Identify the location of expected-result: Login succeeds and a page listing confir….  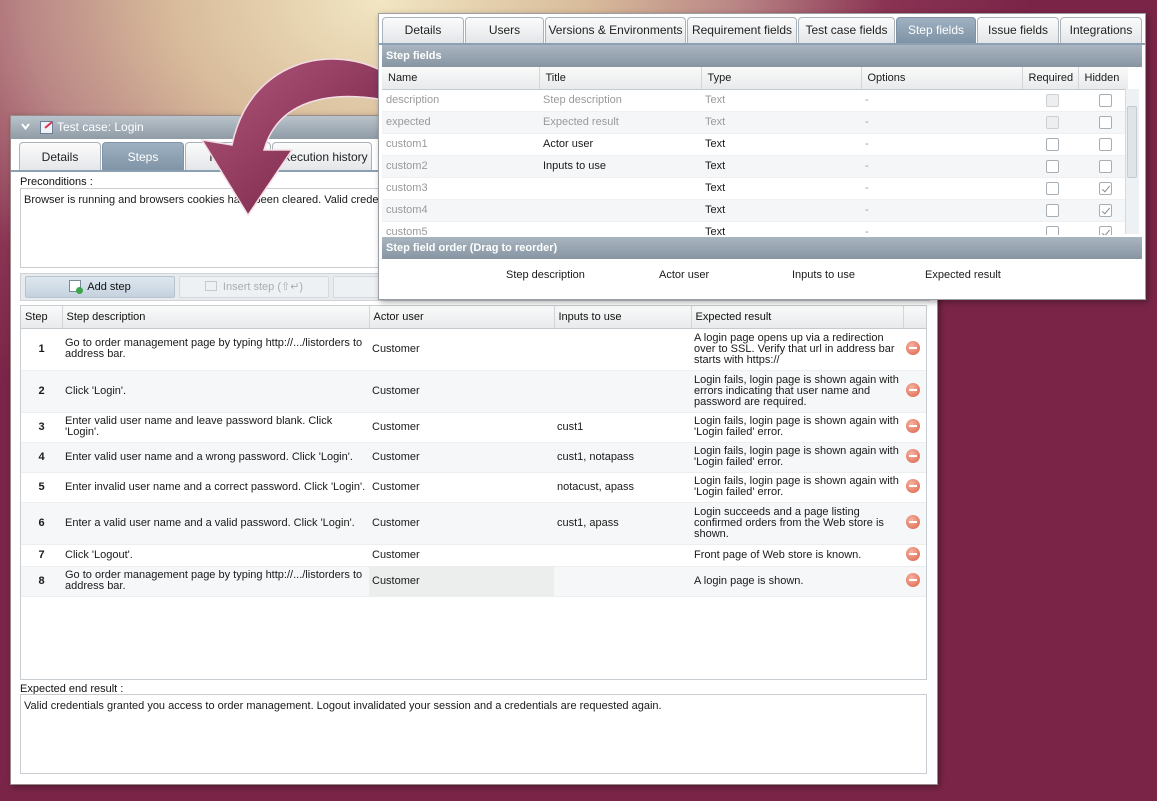
(797, 523).